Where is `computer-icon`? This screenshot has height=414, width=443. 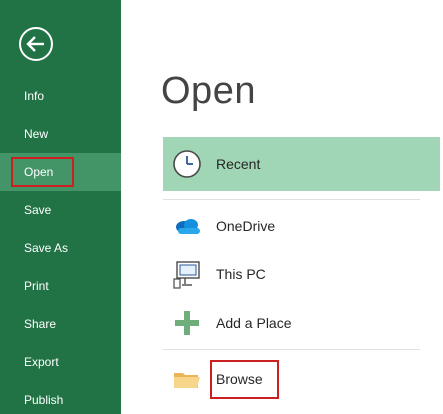 computer-icon is located at coordinates (187, 274).